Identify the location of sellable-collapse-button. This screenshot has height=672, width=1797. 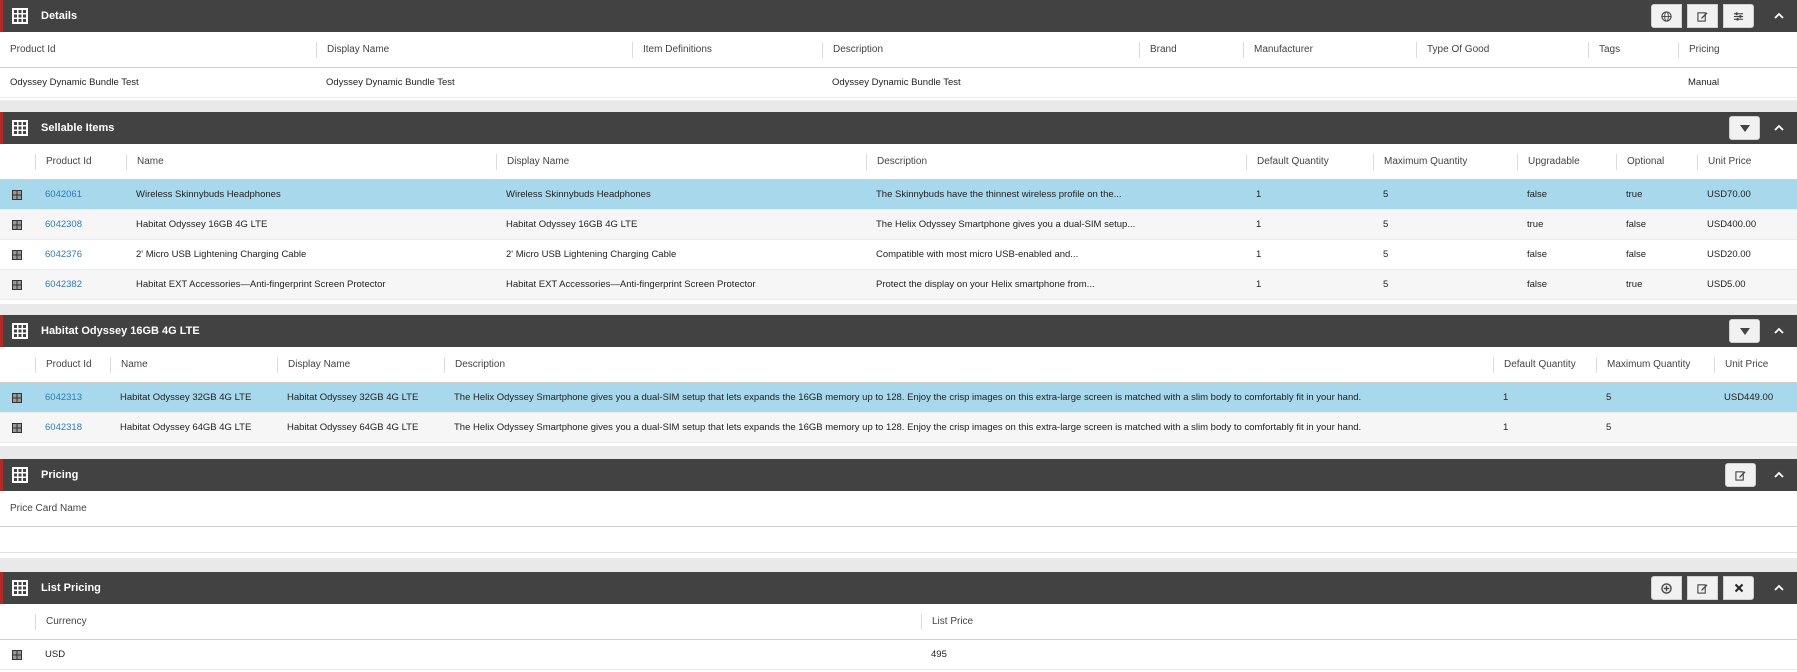
(1779, 128).